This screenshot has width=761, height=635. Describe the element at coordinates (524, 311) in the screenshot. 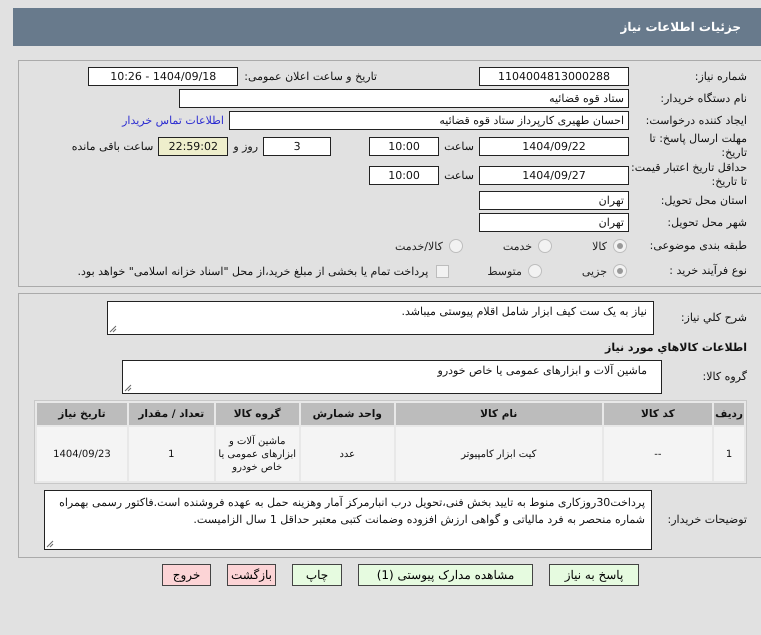

I see `description-text: نیاز به یک ست کیف ابزار شامل اقلام پیوستی میباشد.` at that location.